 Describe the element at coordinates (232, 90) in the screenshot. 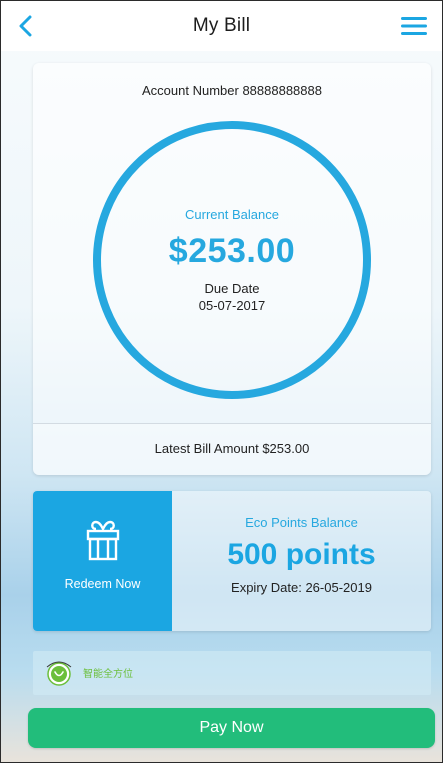

I see `account-number: Account Number 88888888888` at that location.